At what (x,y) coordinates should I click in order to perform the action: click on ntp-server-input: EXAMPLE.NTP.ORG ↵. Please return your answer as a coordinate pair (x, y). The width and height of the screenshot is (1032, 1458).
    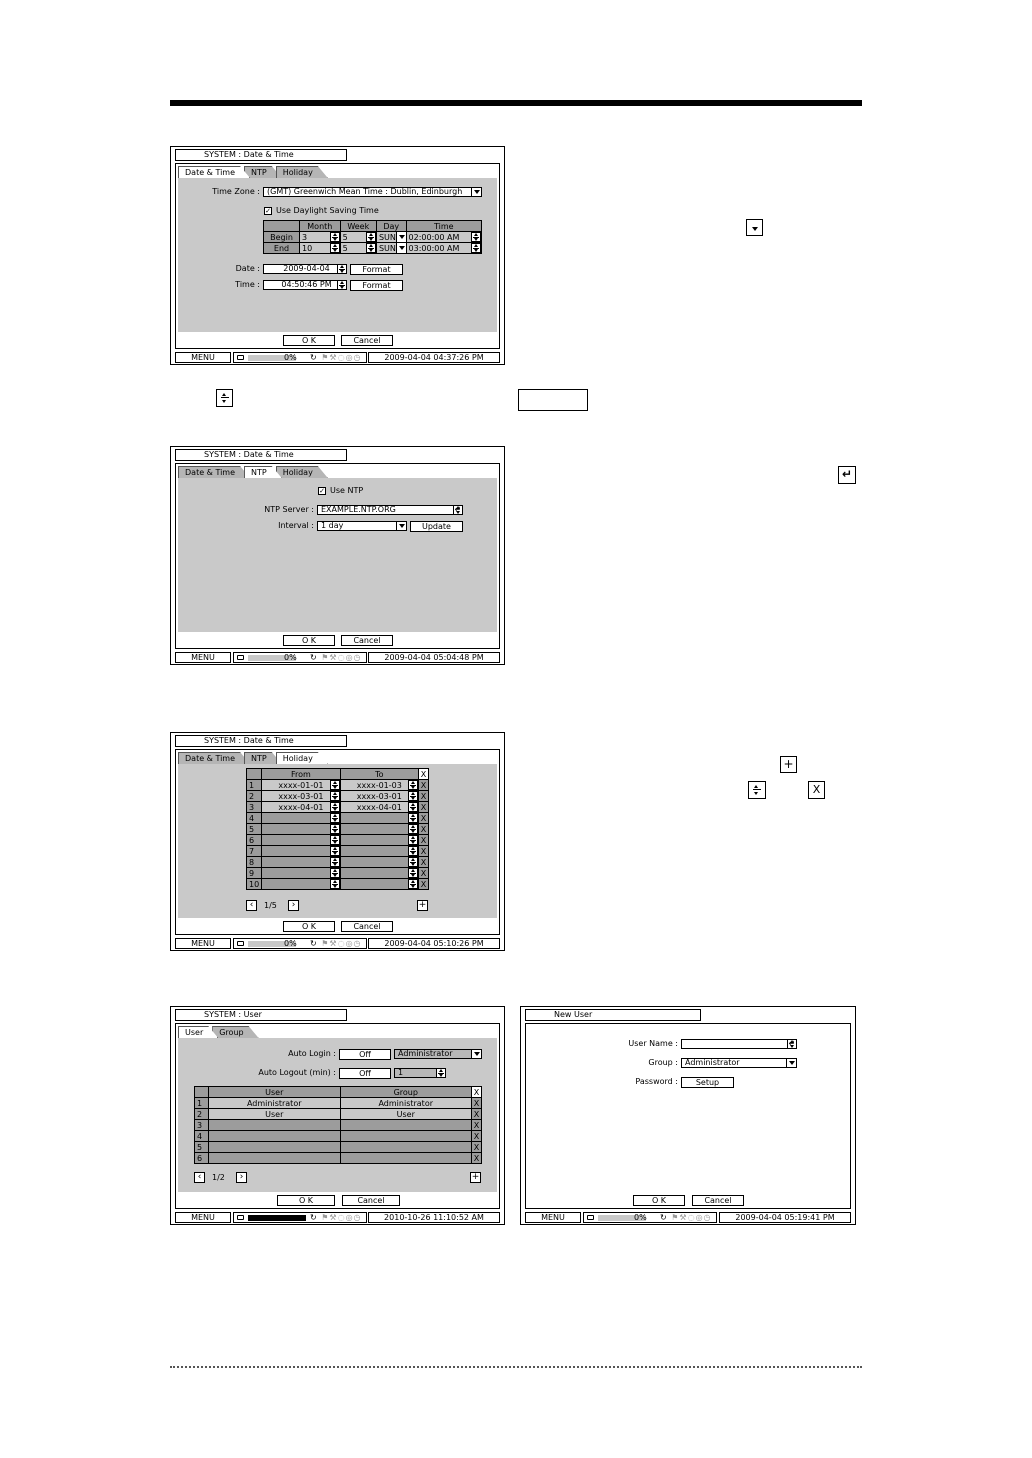
    Looking at the image, I should click on (390, 510).